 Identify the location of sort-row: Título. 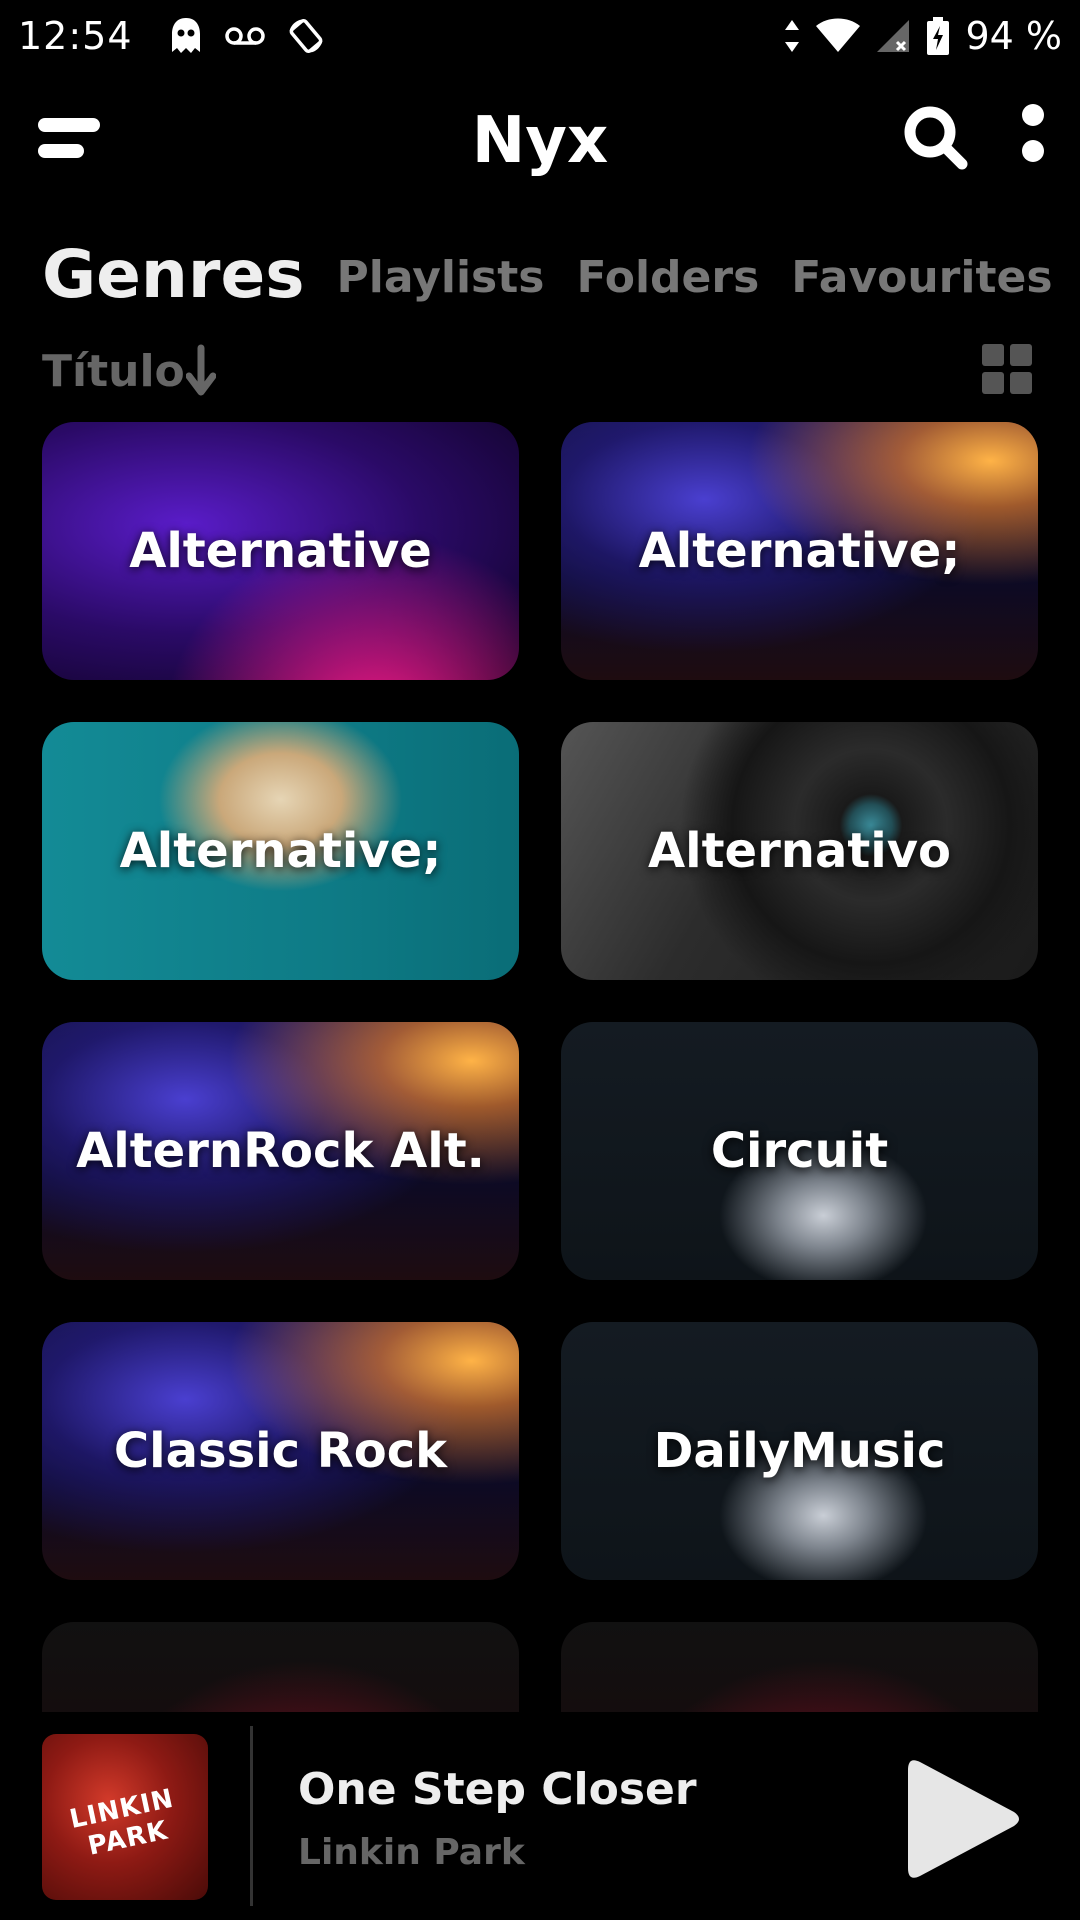
(538, 372).